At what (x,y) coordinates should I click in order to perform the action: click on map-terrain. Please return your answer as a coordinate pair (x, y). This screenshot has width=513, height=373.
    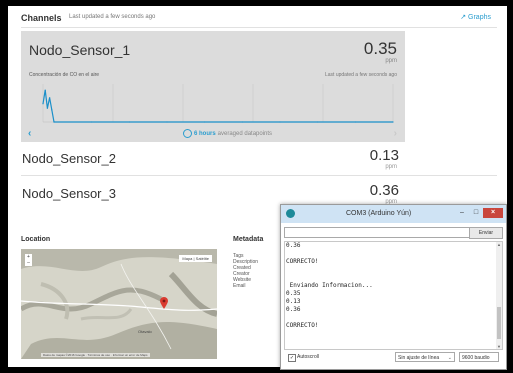
    Looking at the image, I should click on (119, 304).